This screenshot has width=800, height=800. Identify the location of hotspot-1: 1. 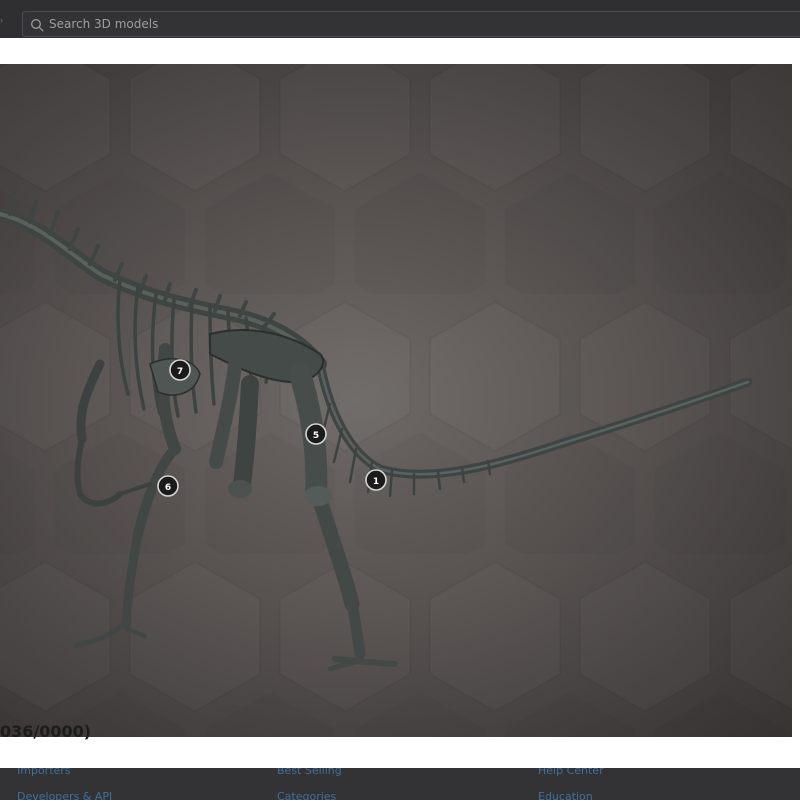
(376, 480).